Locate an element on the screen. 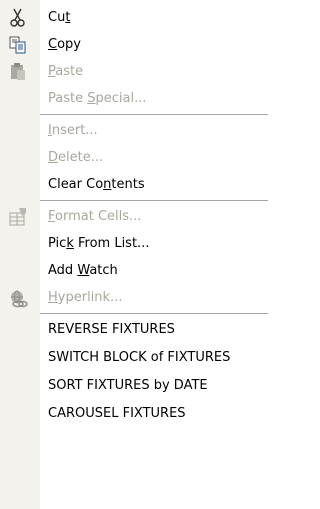 The width and height of the screenshot is (320, 509). menu-item-sort-fixtures-by-date: SORT FIXTURES by DATE is located at coordinates (134, 385).